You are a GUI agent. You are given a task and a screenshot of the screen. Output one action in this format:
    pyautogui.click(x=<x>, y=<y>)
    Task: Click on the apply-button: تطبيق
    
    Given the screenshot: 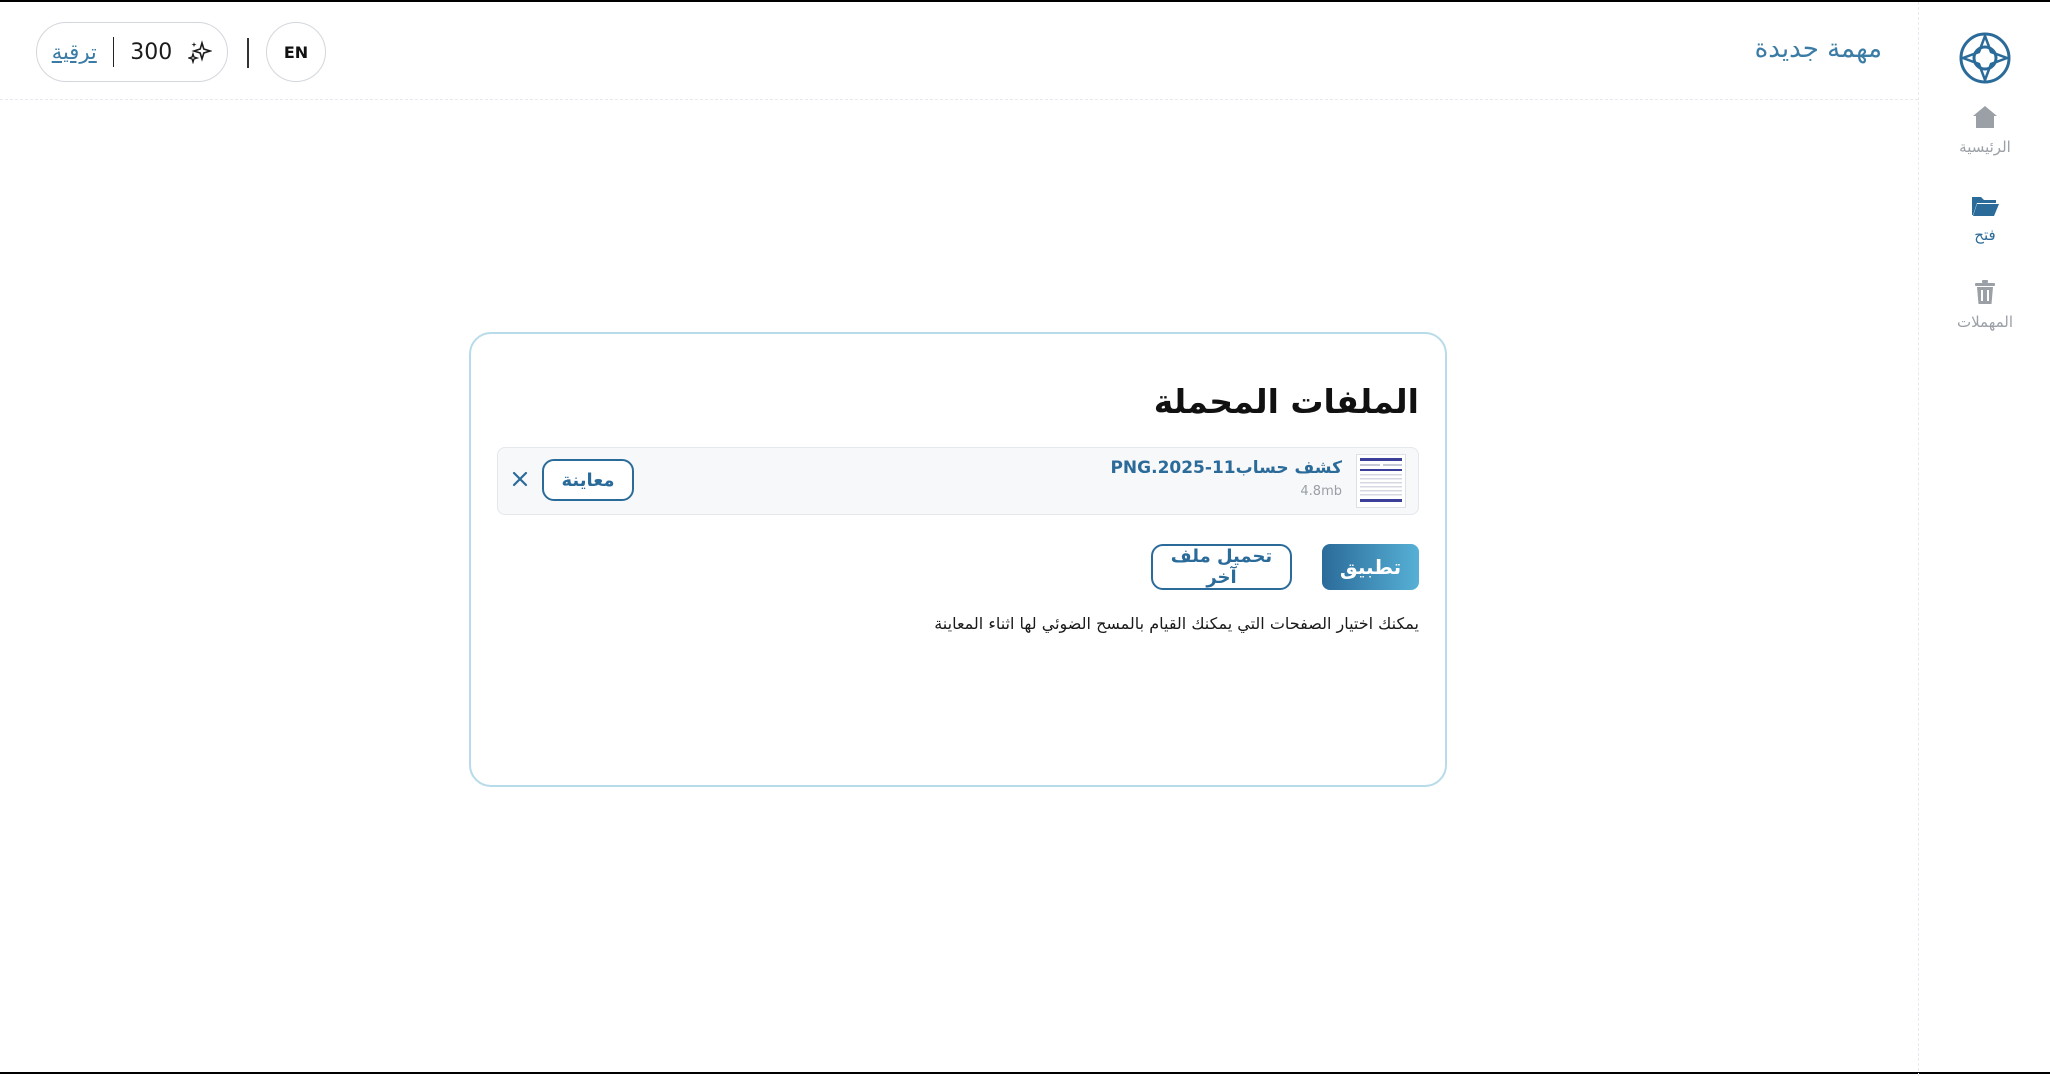 What is the action you would take?
    pyautogui.click(x=1370, y=567)
    